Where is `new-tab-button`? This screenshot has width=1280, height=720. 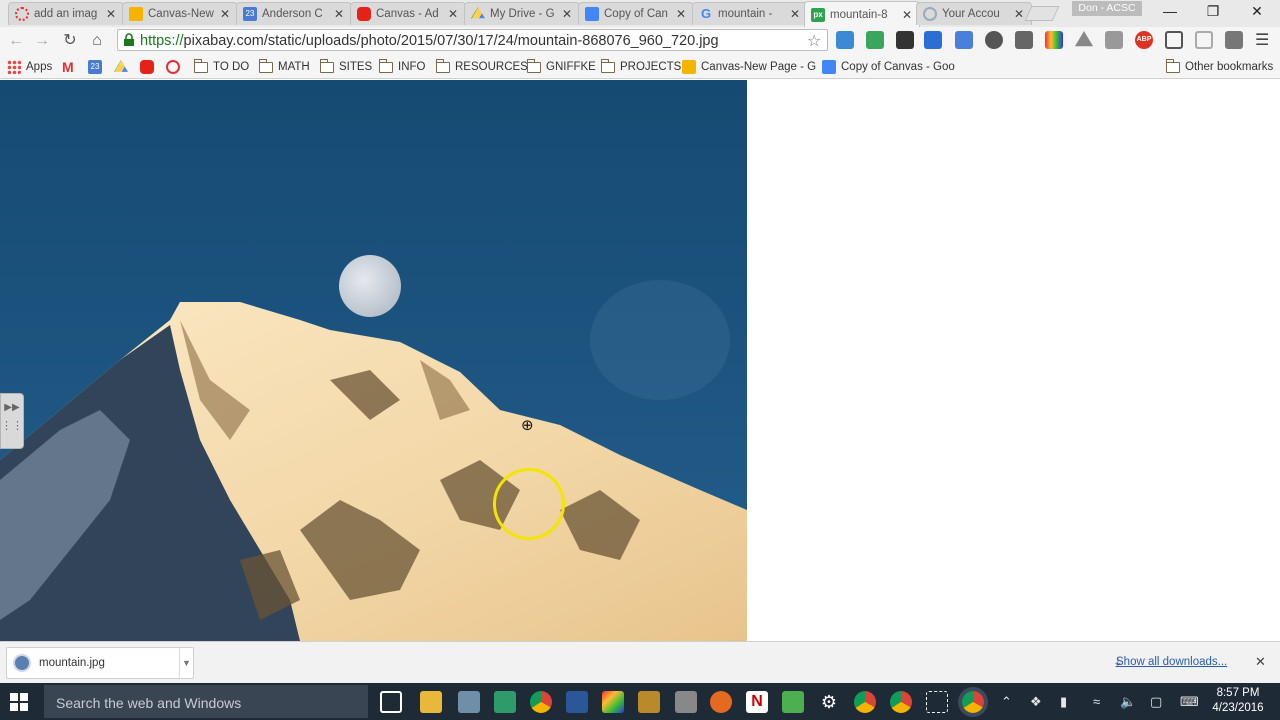 new-tab-button is located at coordinates (1042, 13).